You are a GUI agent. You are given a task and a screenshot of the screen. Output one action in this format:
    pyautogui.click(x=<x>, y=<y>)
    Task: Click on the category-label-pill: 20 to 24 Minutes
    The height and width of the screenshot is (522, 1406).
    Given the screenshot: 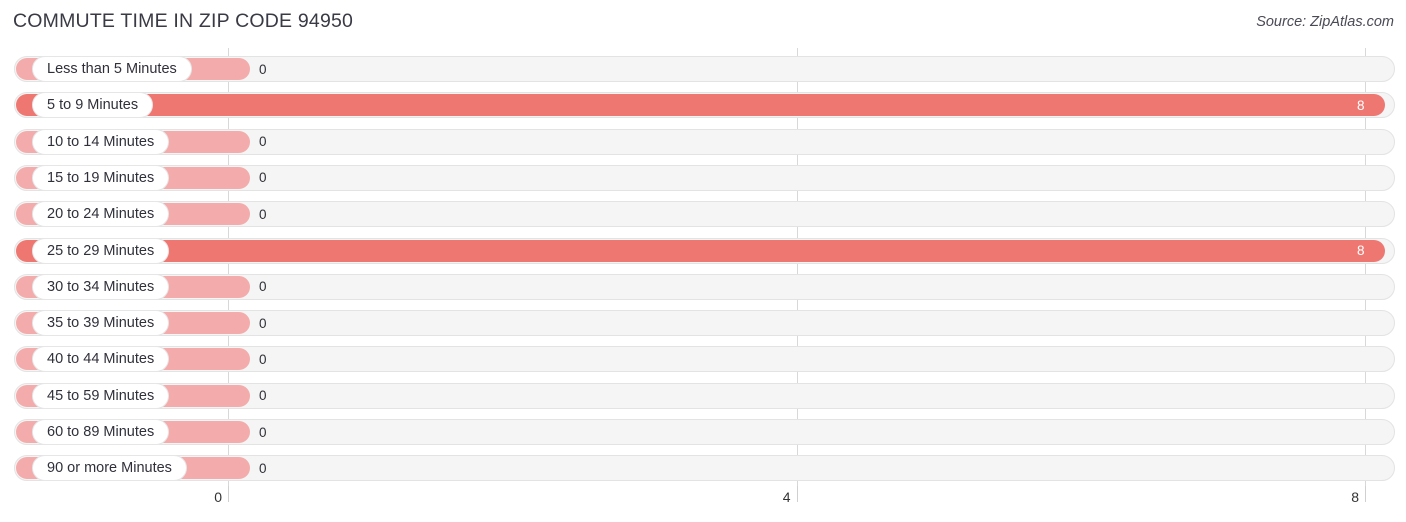 What is the action you would take?
    pyautogui.click(x=101, y=214)
    